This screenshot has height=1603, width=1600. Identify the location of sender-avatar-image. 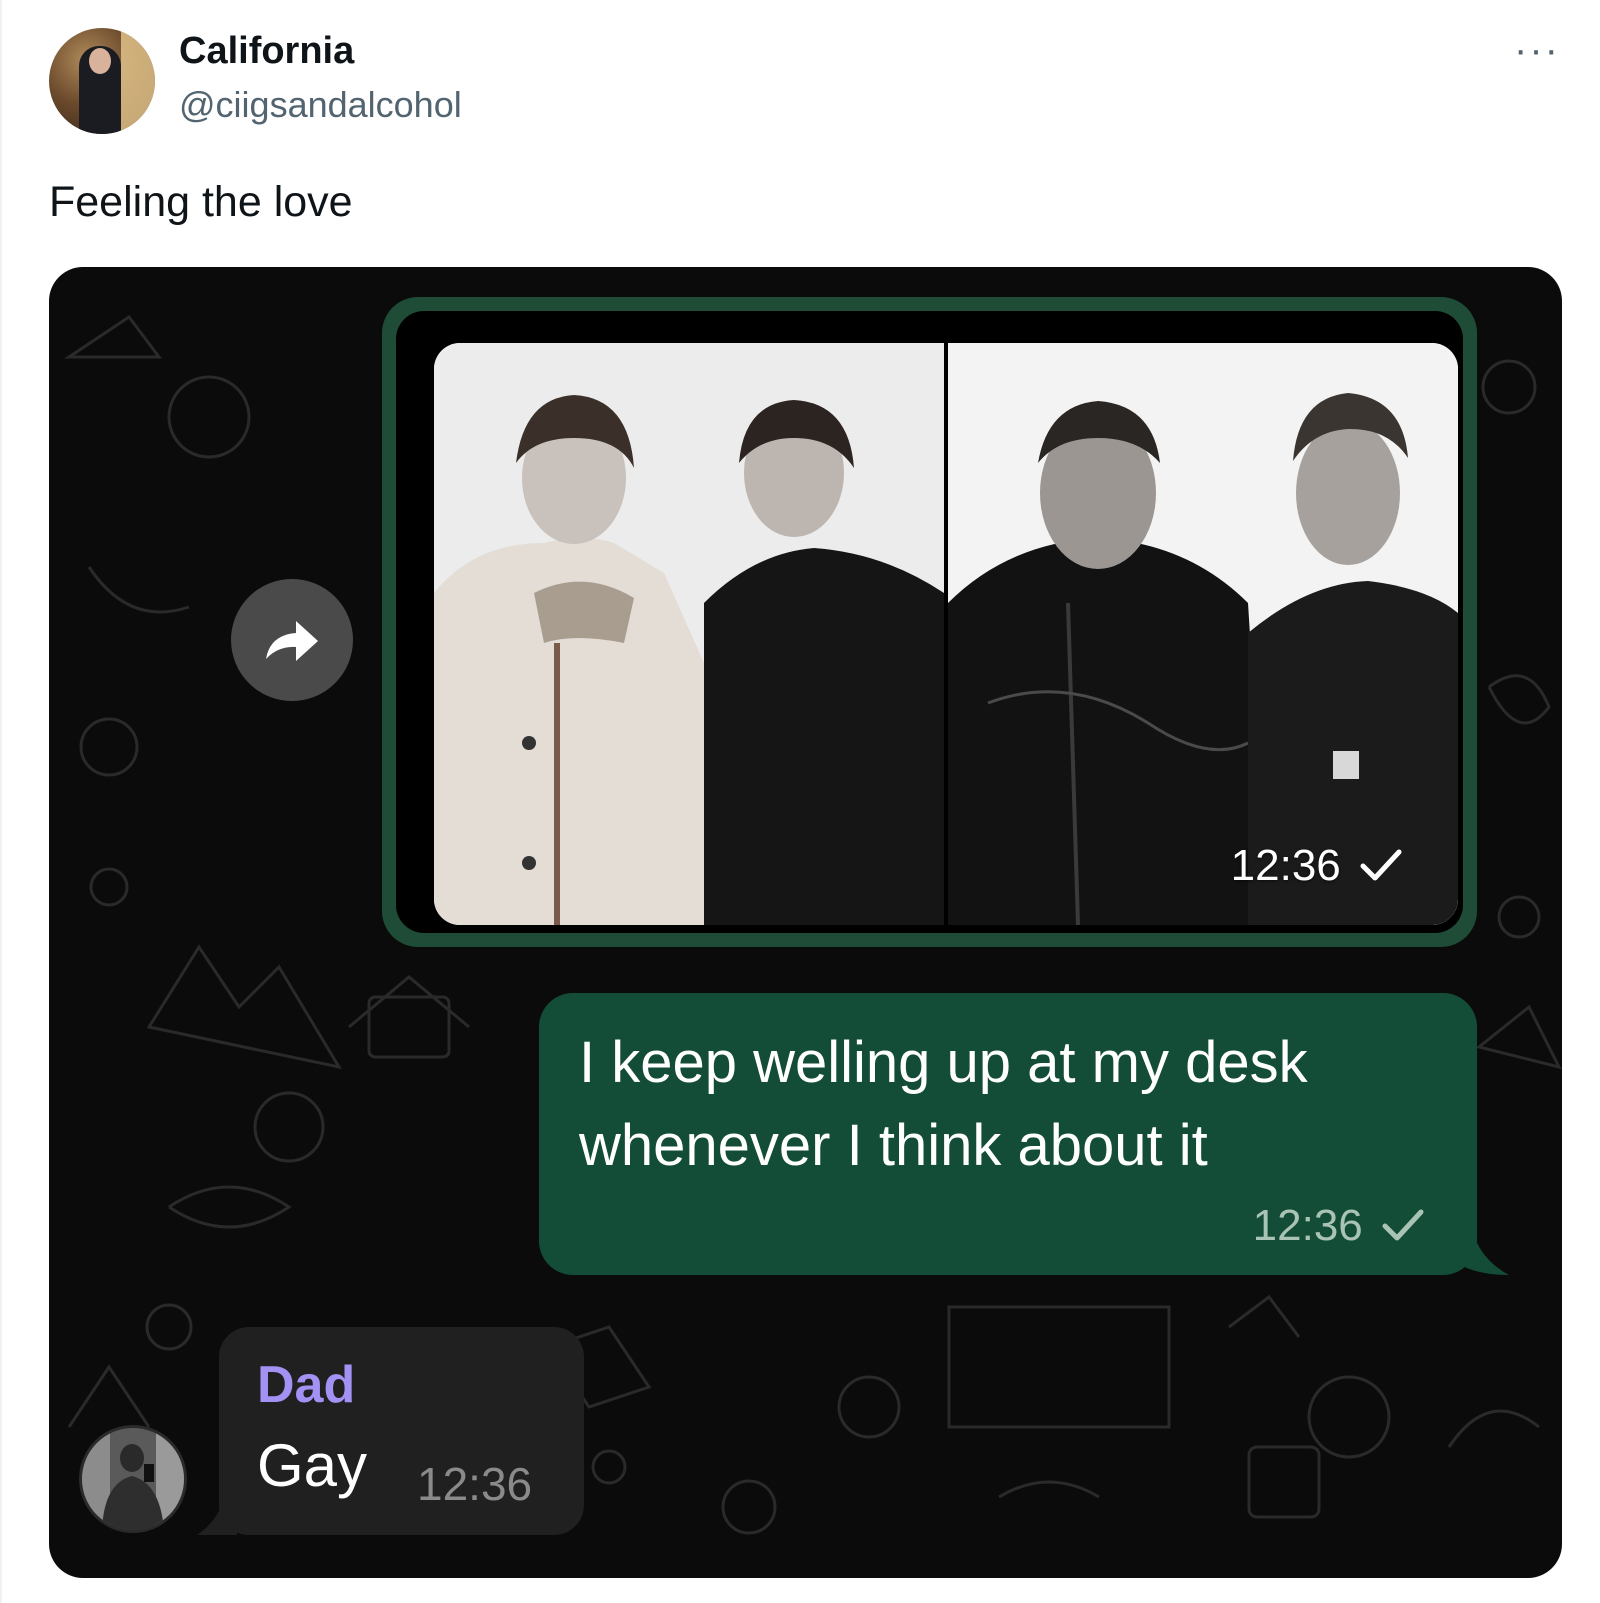
(133, 1479).